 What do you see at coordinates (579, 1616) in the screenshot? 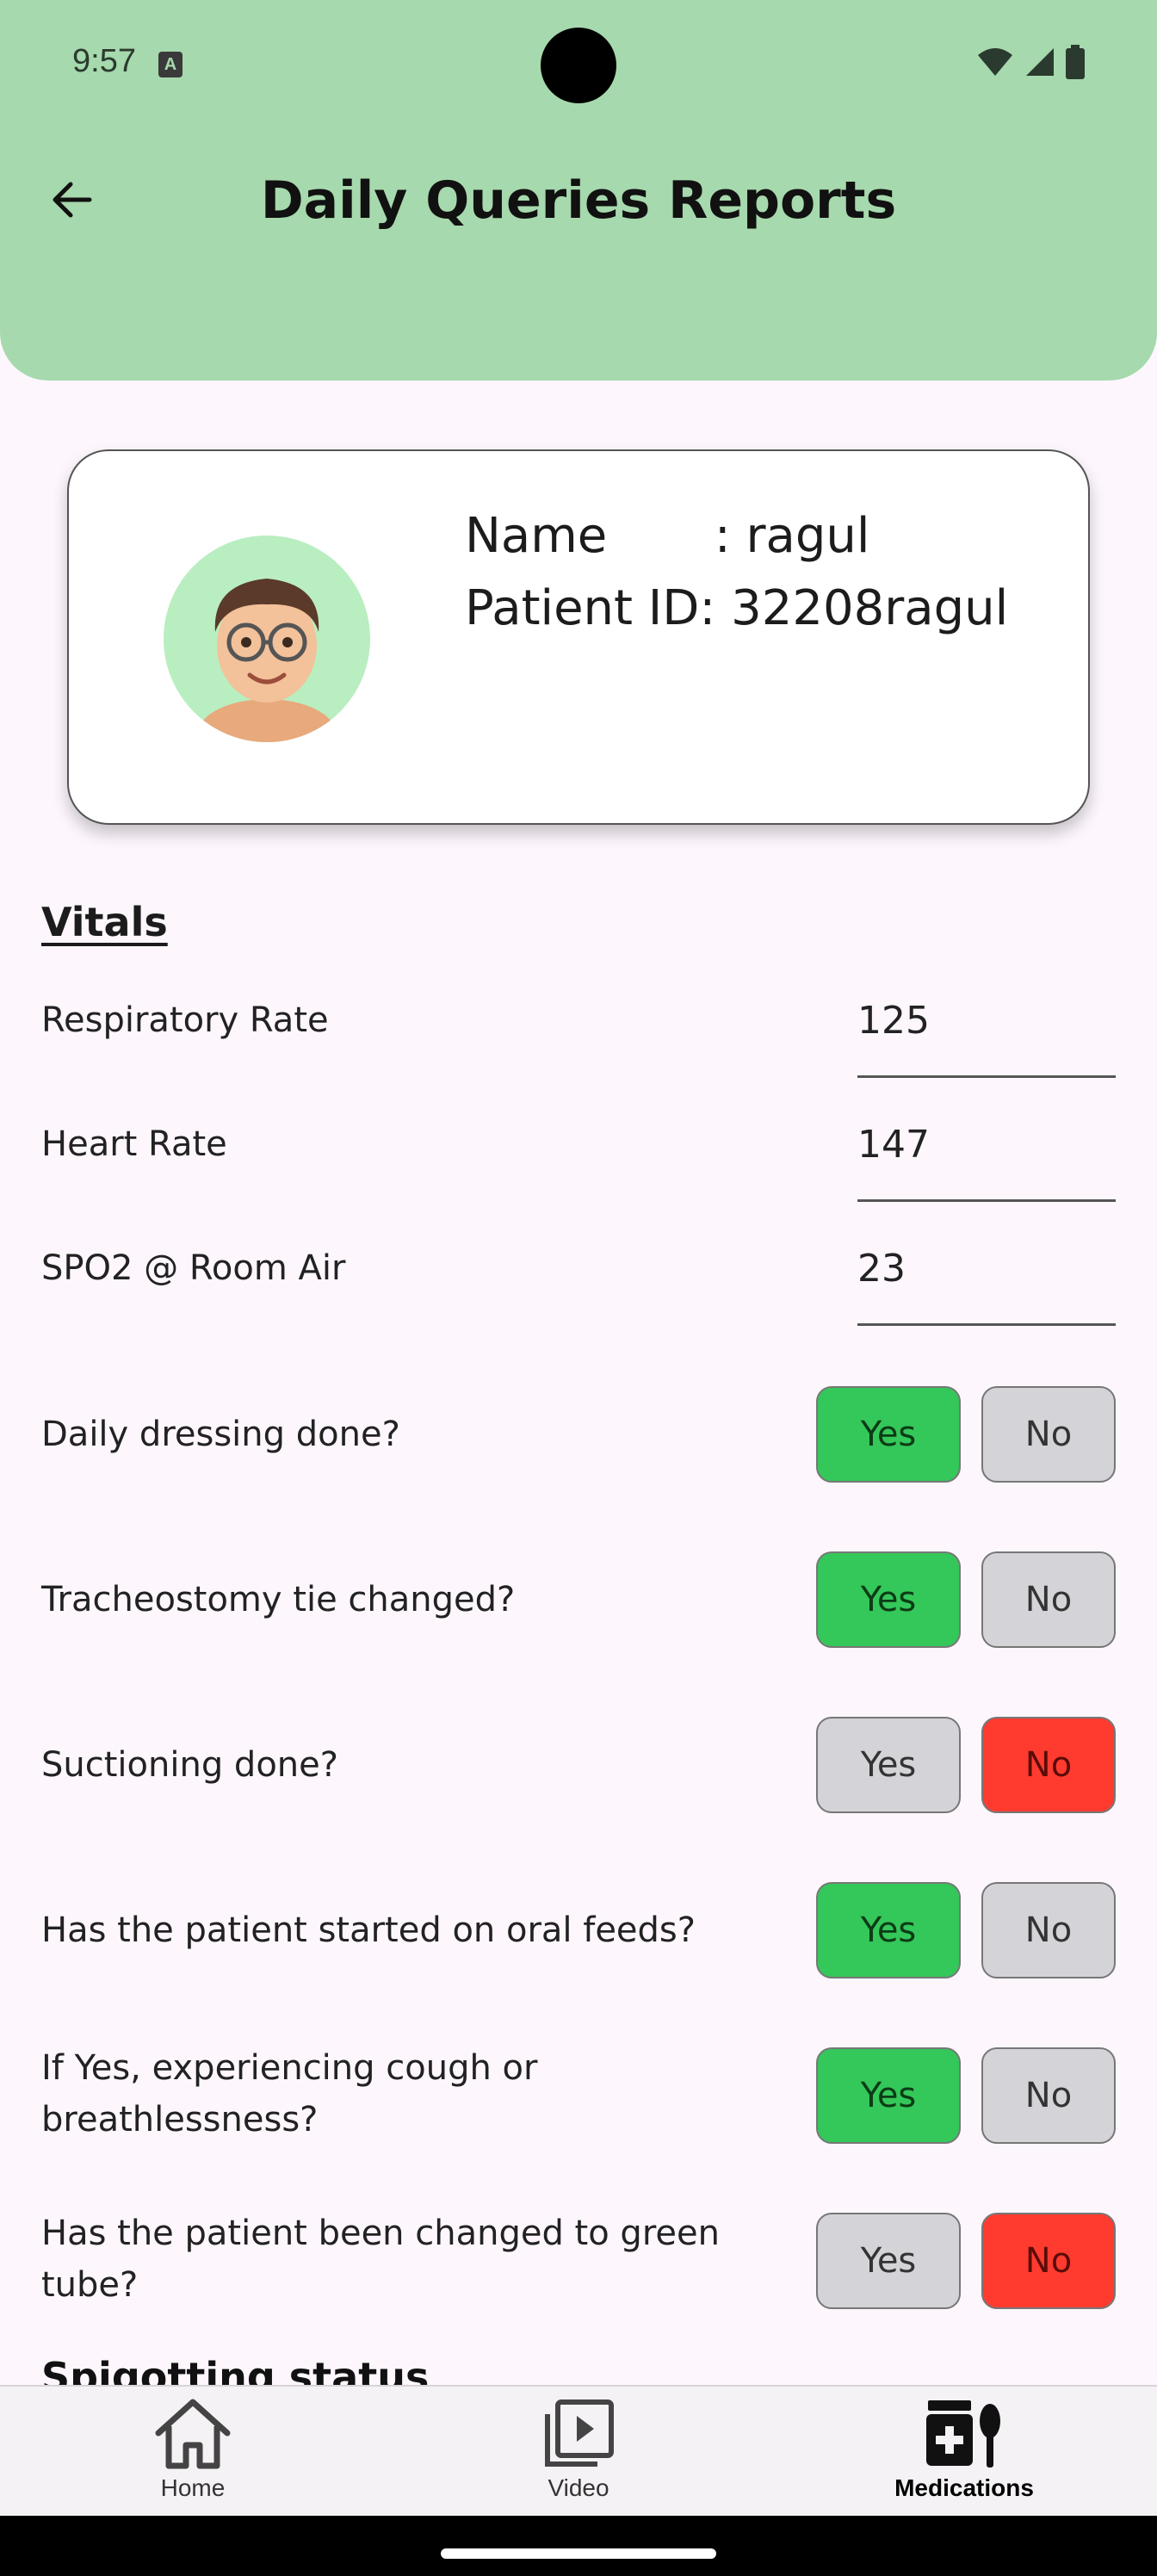
I see `question-tracheostomy-tie: Tracheostomy tie changed? Yes No` at bounding box center [579, 1616].